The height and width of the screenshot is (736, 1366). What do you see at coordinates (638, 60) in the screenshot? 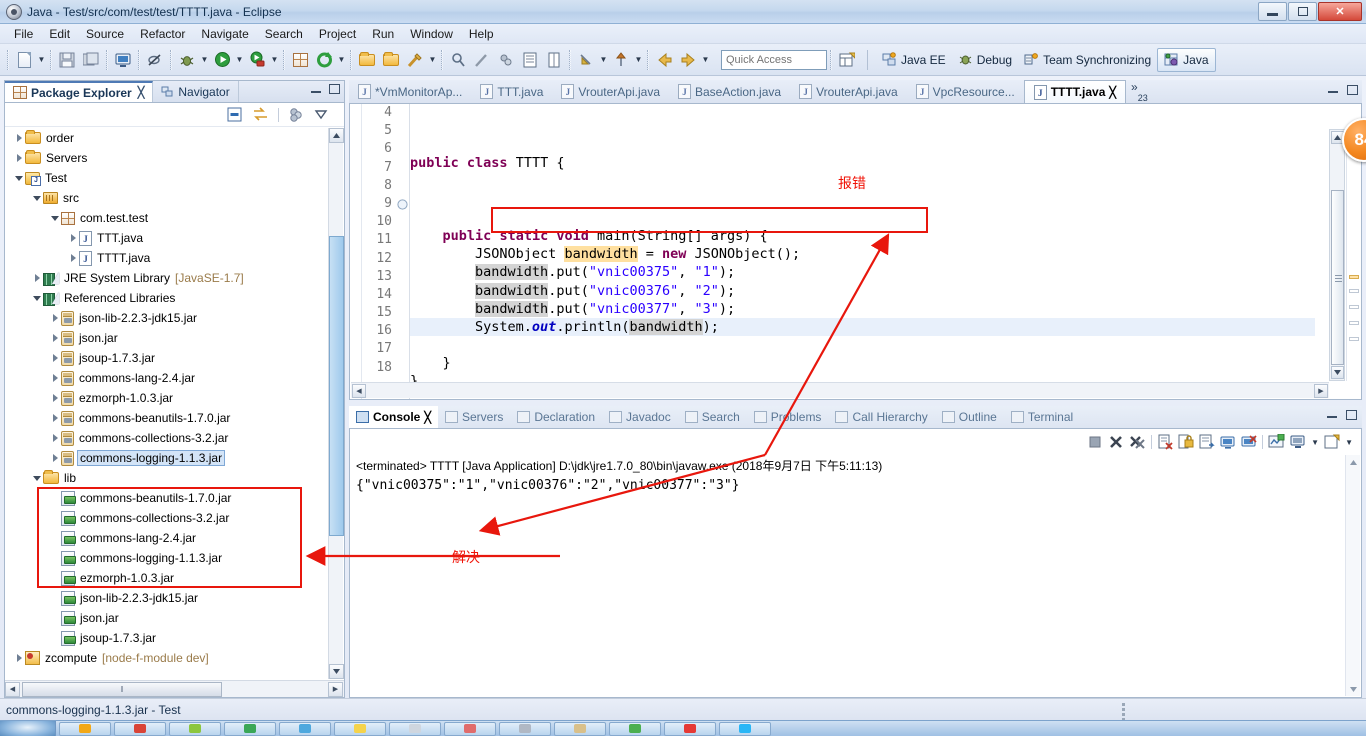
I see `previous-annotation-dropdown-icon: ▼` at bounding box center [638, 60].